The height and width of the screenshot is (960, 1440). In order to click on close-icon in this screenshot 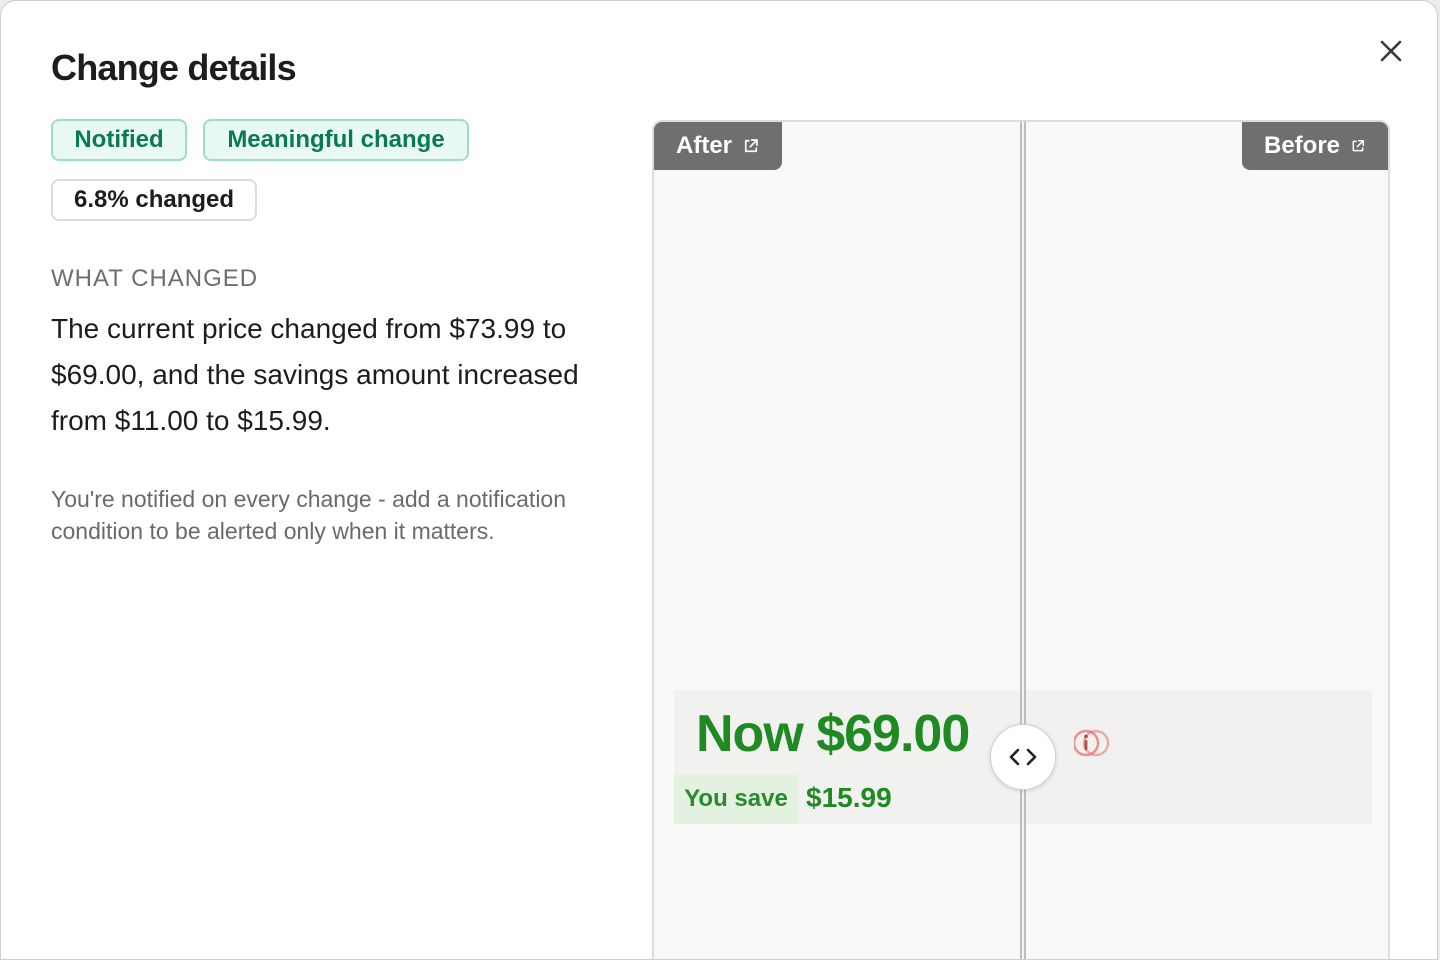, I will do `click(1391, 51)`.